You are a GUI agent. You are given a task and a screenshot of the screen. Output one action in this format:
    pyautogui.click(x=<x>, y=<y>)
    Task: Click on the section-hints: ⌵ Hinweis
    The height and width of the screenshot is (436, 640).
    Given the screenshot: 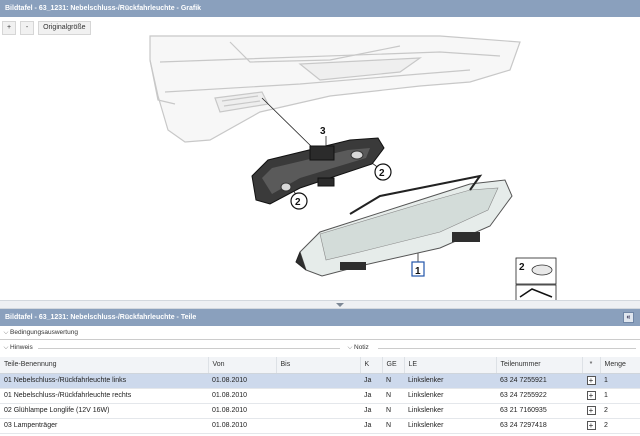 What is the action you would take?
    pyautogui.click(x=17, y=348)
    